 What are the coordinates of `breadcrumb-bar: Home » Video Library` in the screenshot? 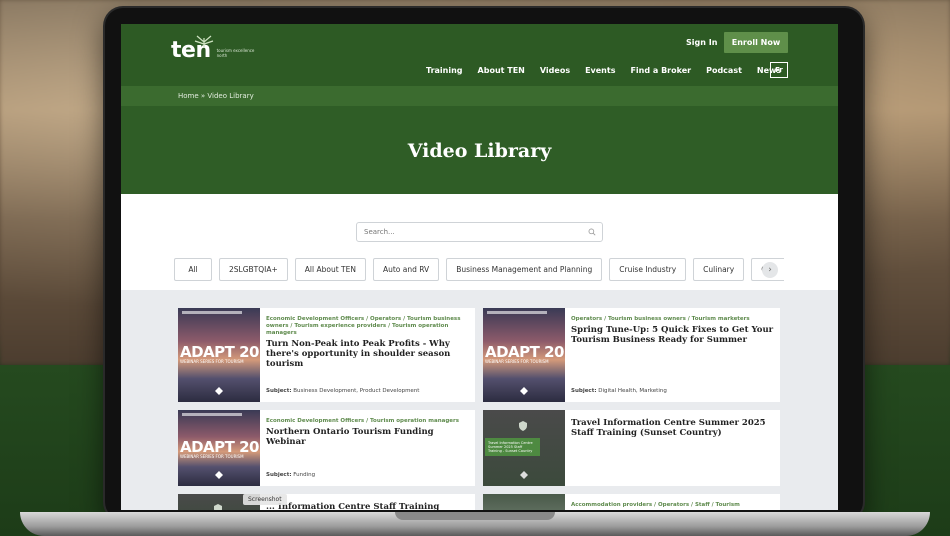 It's located at (479, 96).